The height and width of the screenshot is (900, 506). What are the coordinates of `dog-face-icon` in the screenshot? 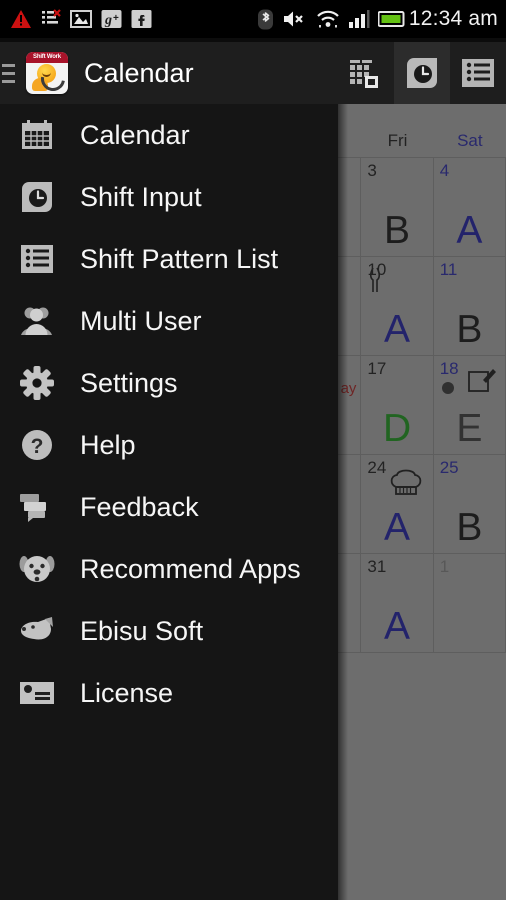 It's located at (37, 569).